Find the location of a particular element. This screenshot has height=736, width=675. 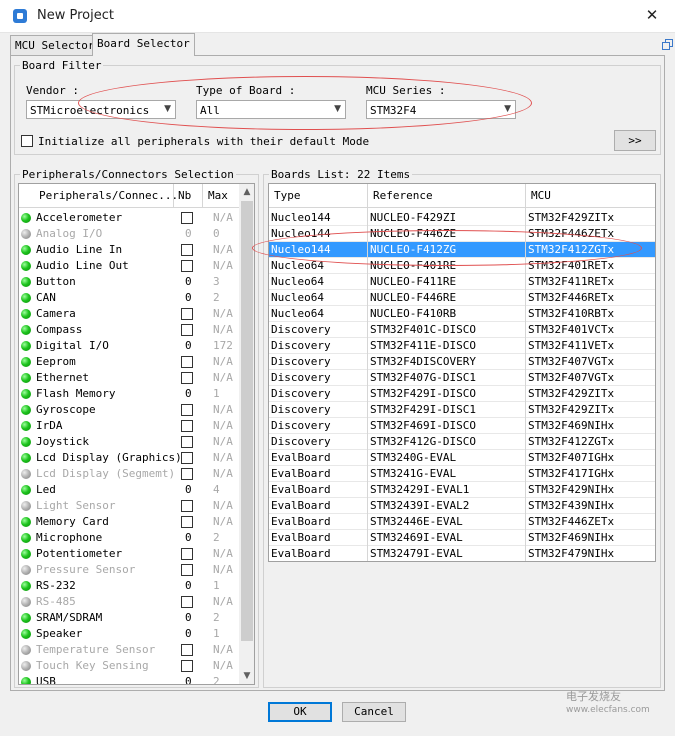

peripheral-row: Light Sensor N/A is located at coordinates (129, 506).